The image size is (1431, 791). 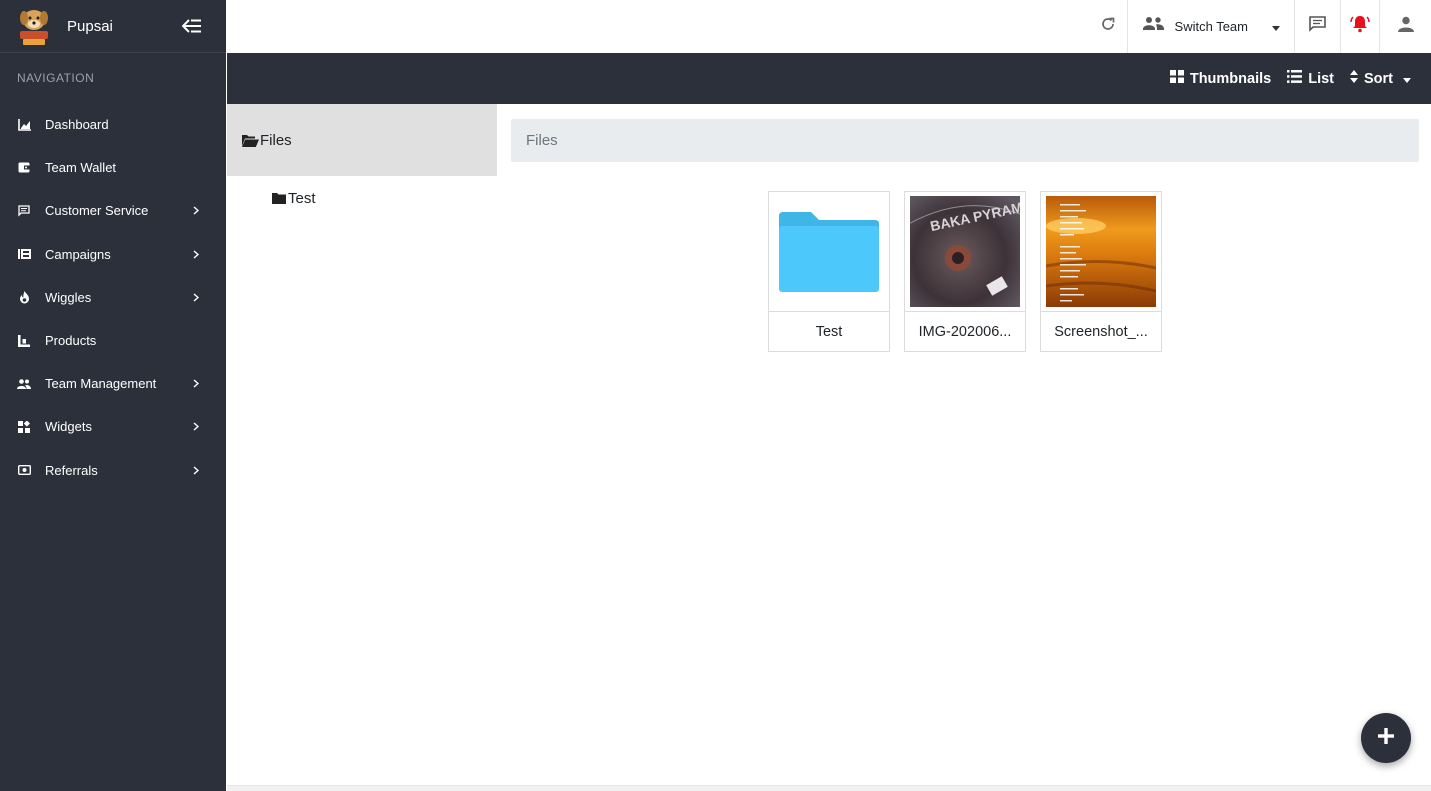 I want to click on sort-dropdown: Sort, so click(x=1380, y=78).